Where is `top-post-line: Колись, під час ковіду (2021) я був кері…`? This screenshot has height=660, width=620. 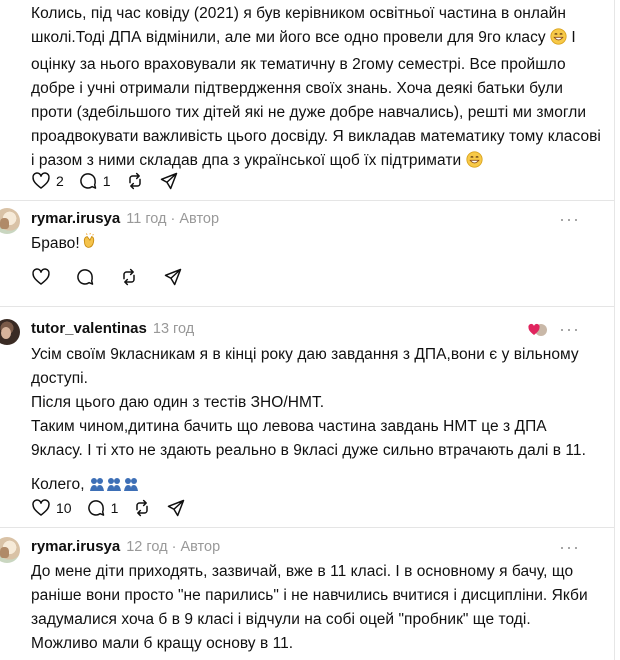
top-post-line: Колись, під час ковіду (2021) я був кері… is located at coordinates (298, 13).